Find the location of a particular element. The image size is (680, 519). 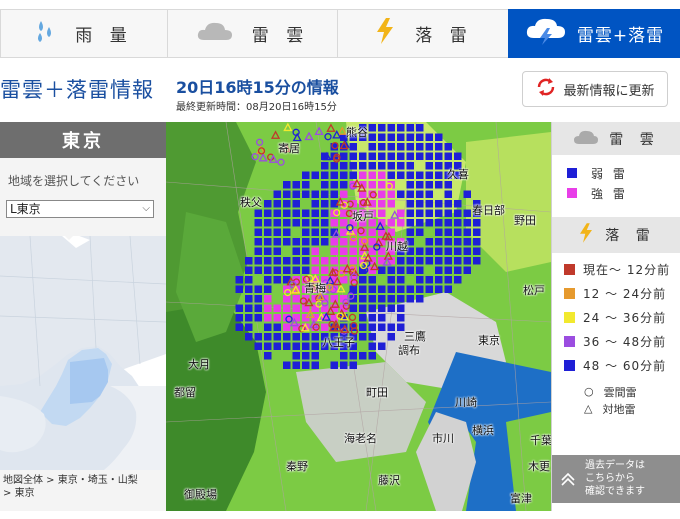

chevron-up-icon is located at coordinates (568, 481).